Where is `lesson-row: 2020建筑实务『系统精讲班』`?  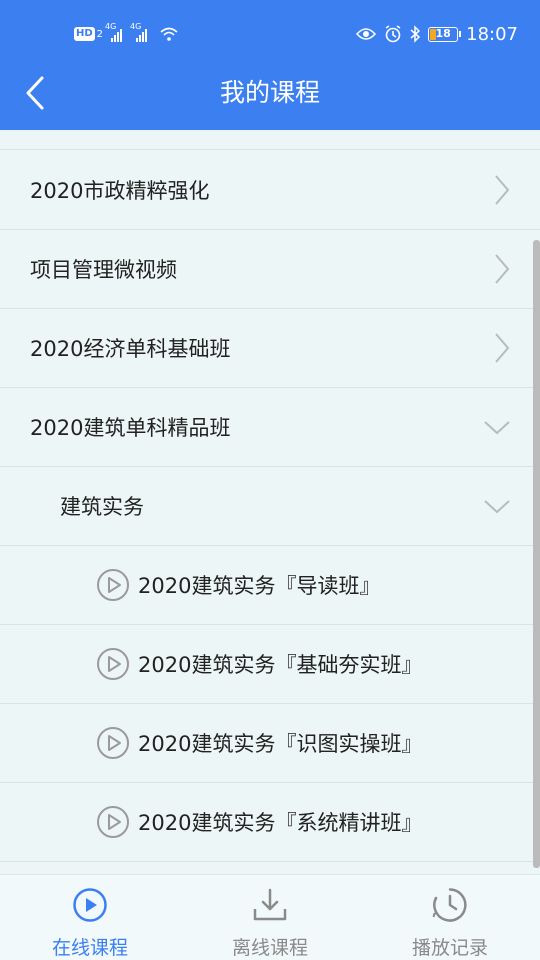 lesson-row: 2020建筑实务『系统精讲班』 is located at coordinates (270, 822).